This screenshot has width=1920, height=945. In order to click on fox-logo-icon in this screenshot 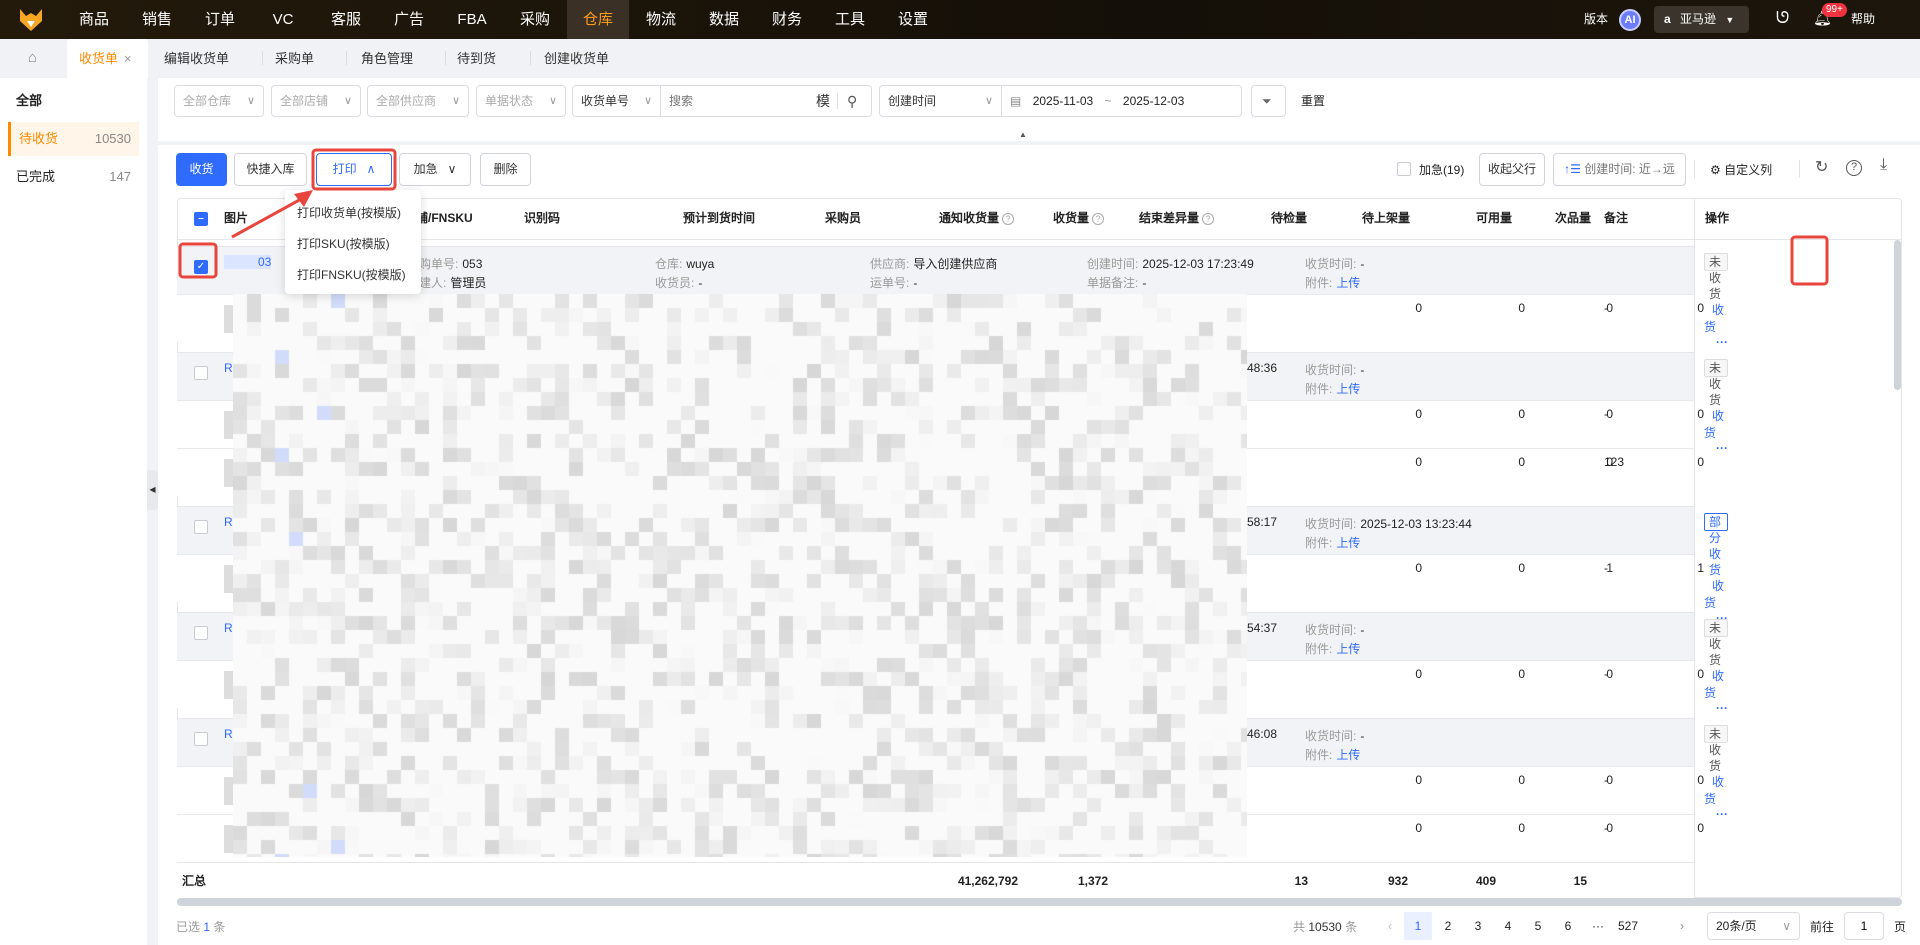, I will do `click(31, 20)`.